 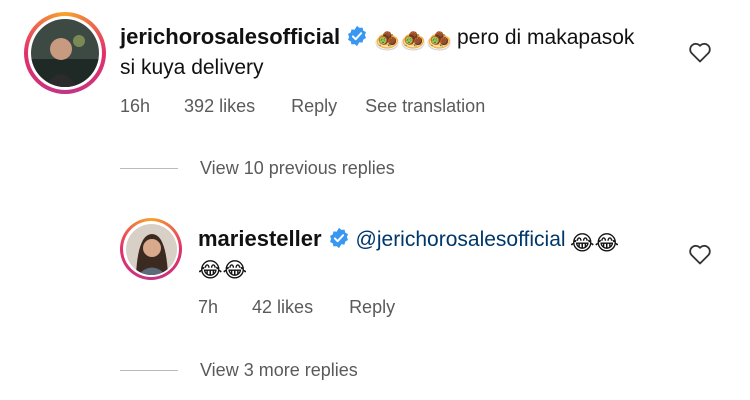 What do you see at coordinates (219, 106) in the screenshot?
I see `likes-count: 392 likes` at bounding box center [219, 106].